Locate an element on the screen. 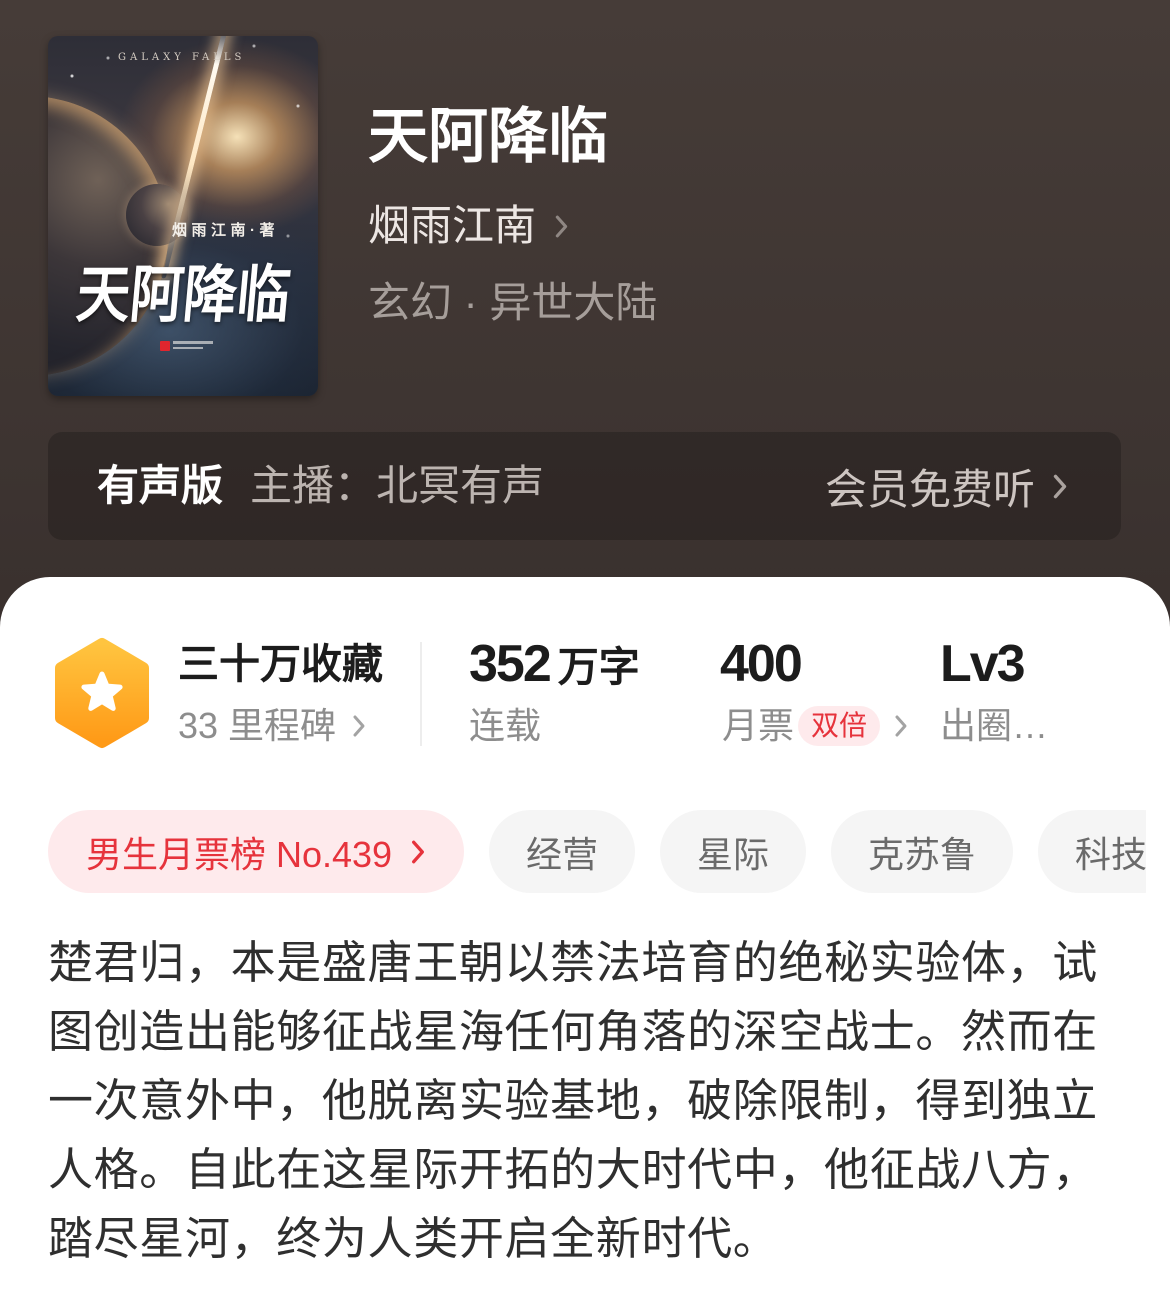 This screenshot has height=1298, width=1170. listen-free-link: 会员免费听 is located at coordinates (946, 486).